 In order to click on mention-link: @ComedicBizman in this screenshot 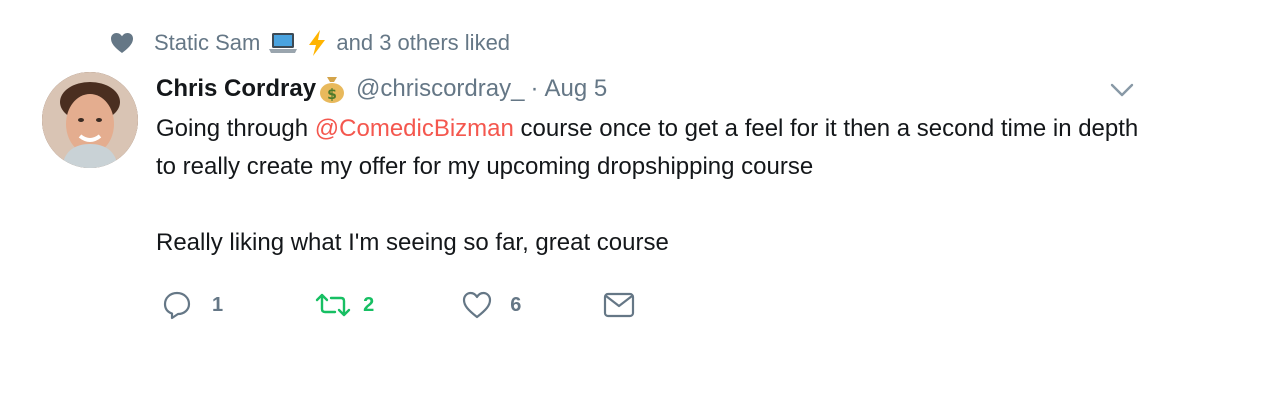, I will do `click(414, 128)`.